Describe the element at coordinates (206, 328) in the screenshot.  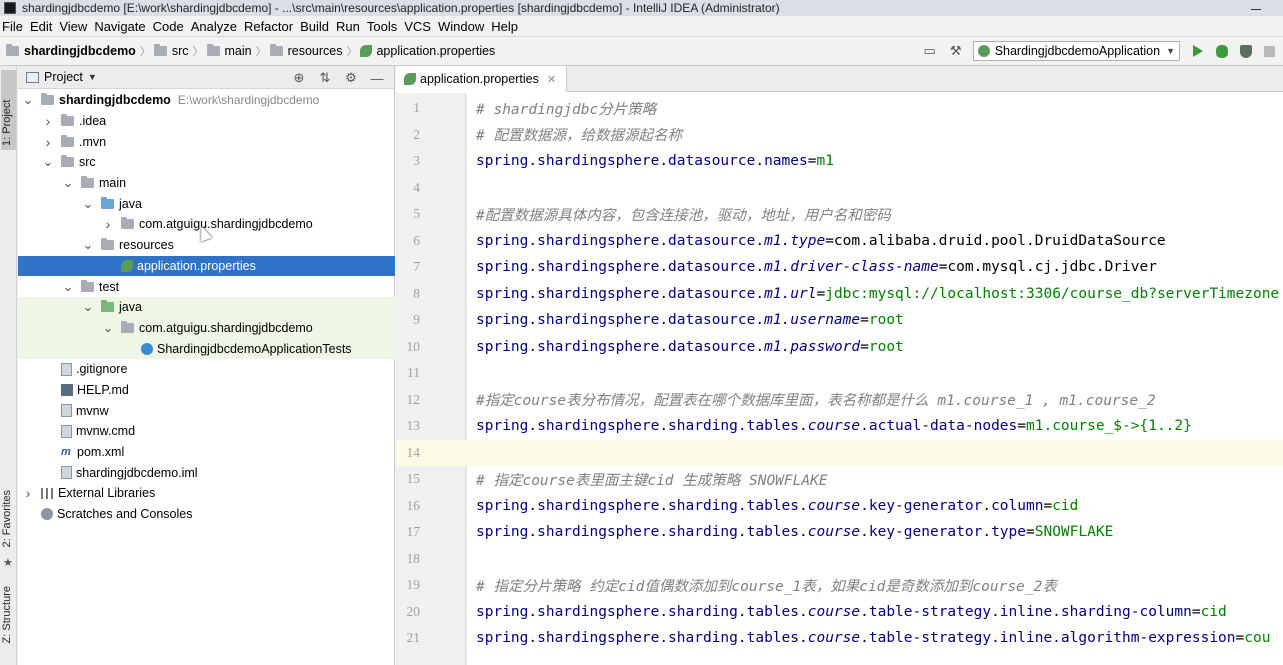
I see `tree-item: ⌄ com.atguigu.shardingjdbcdemo` at that location.